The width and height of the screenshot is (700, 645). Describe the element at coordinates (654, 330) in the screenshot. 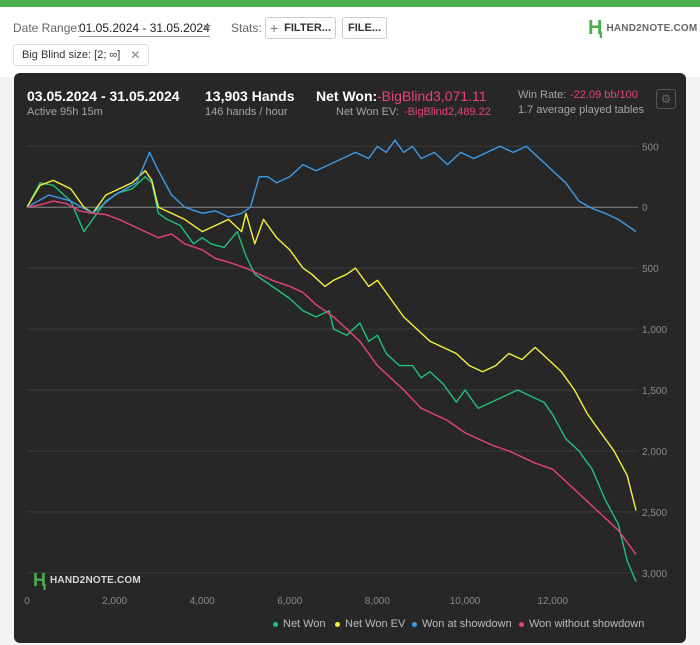

I see `y-tick-label: 1,000` at that location.